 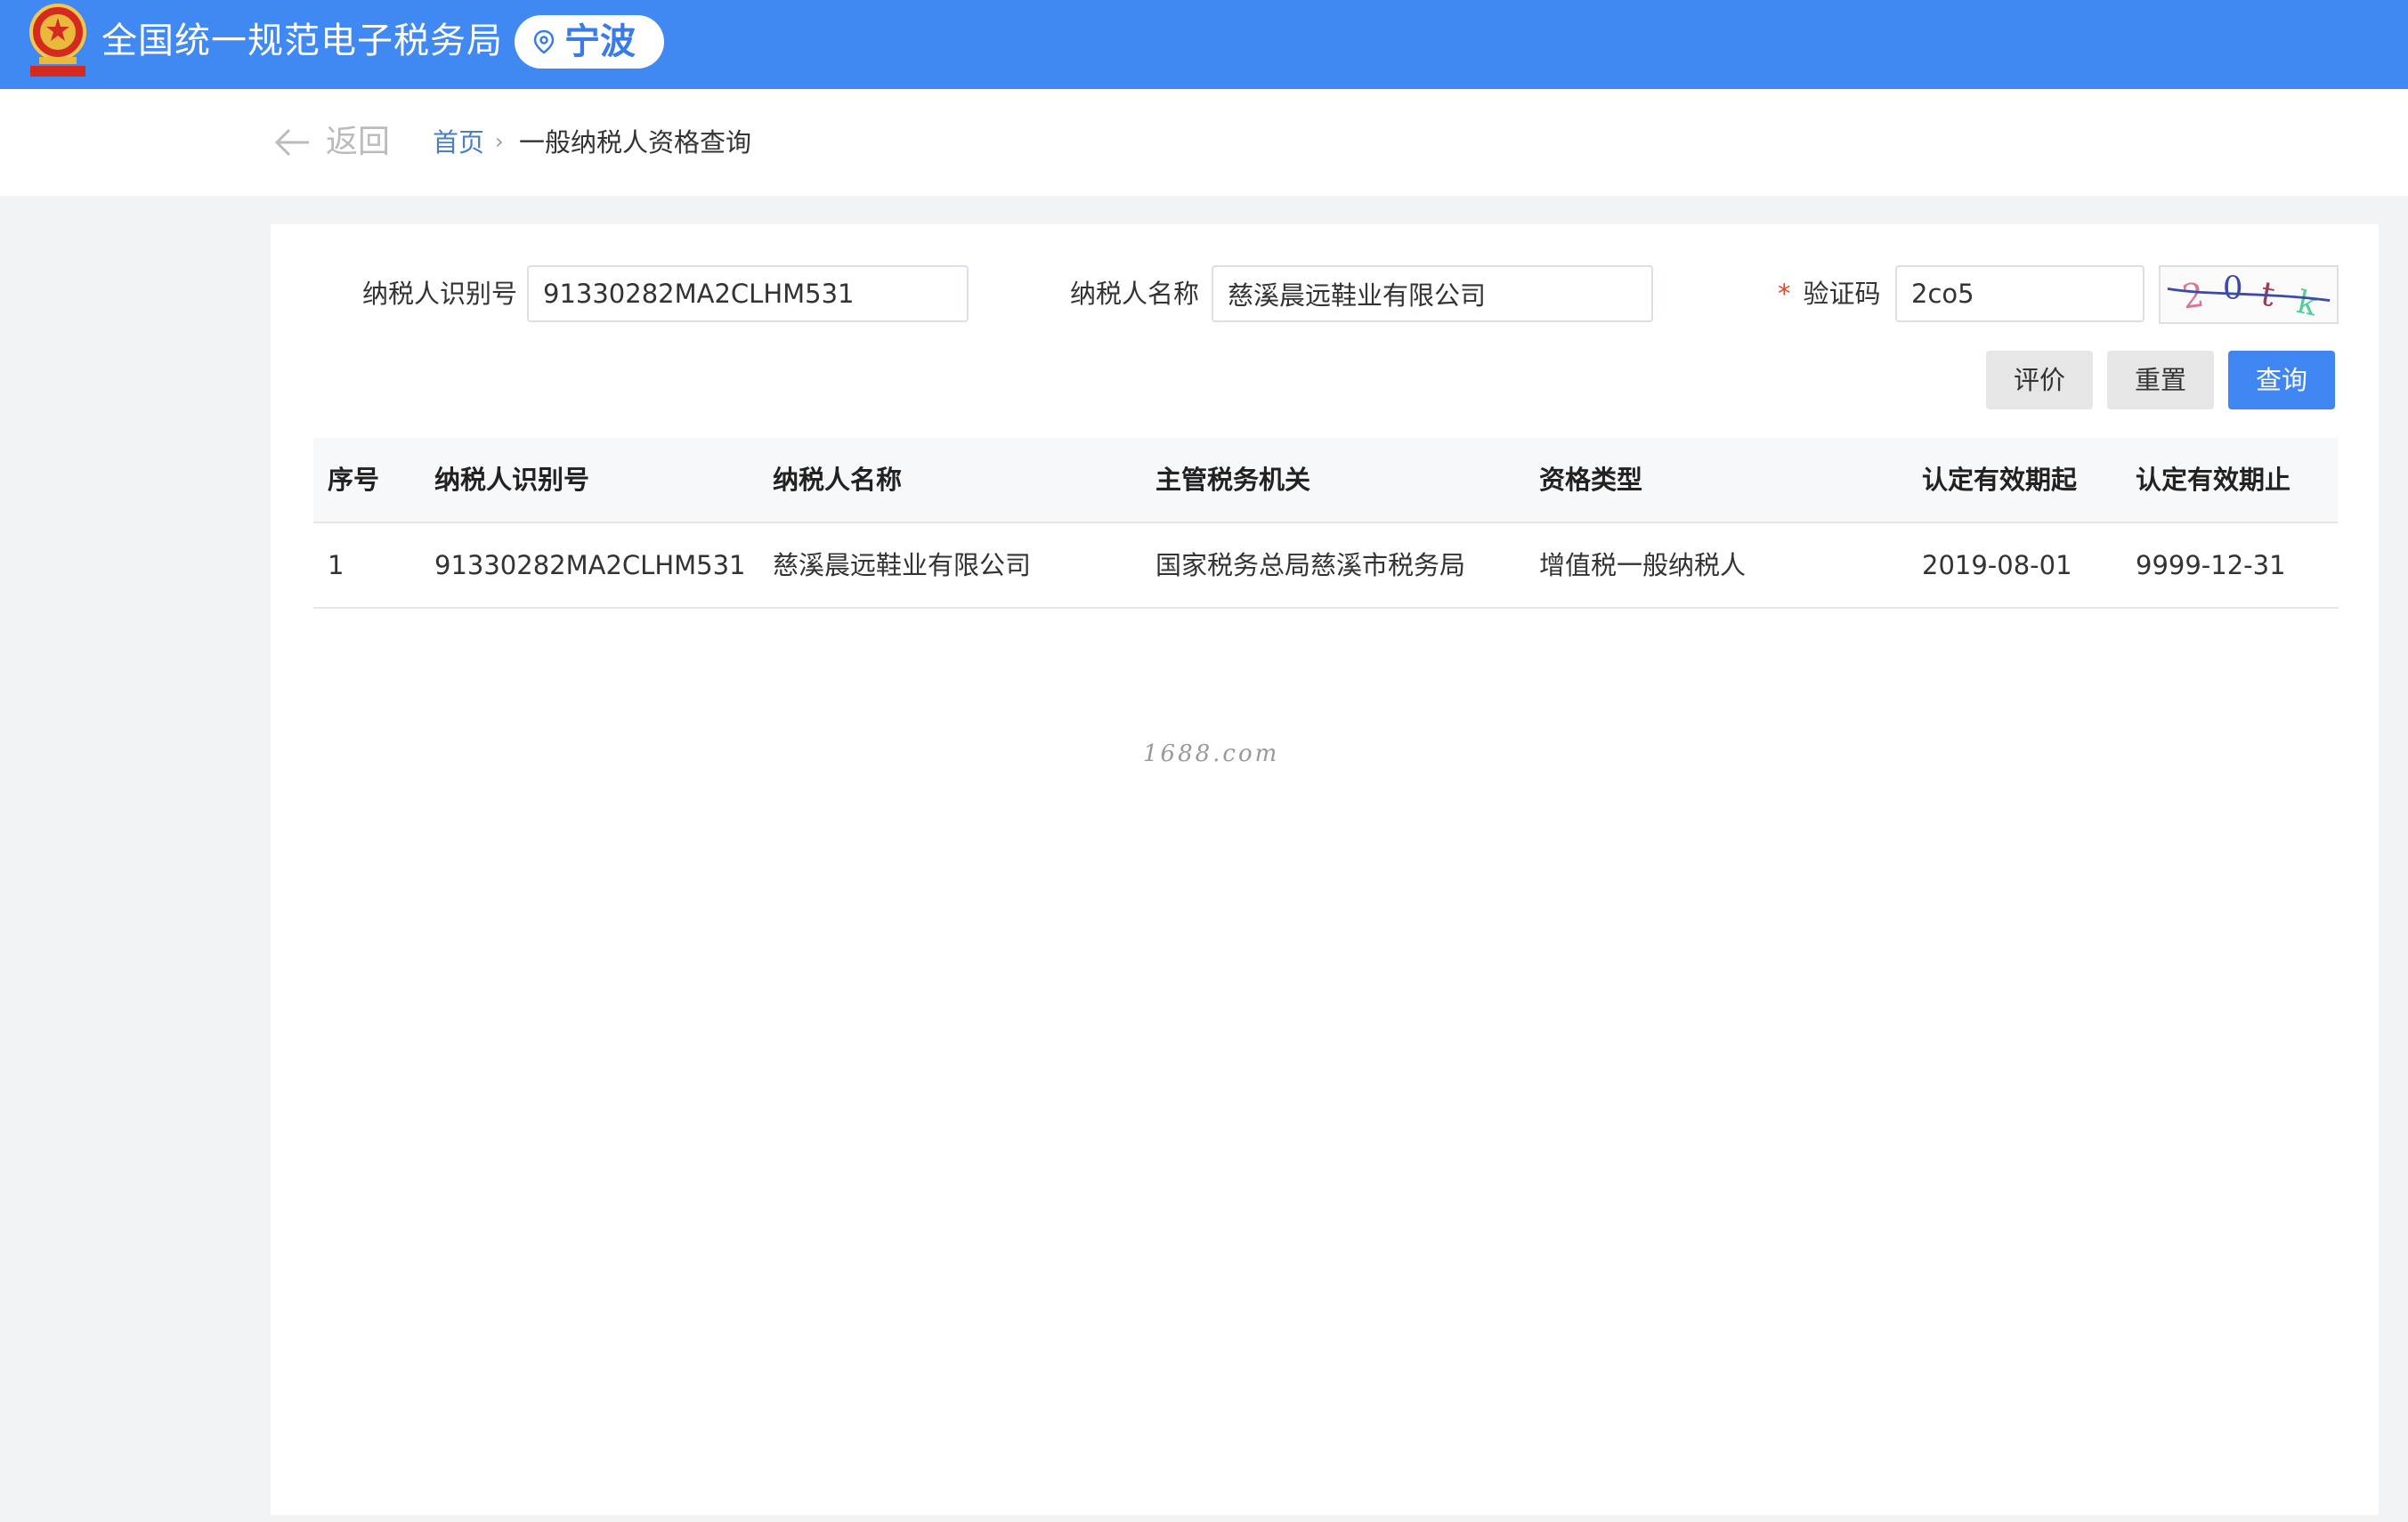 What do you see at coordinates (2039, 380) in the screenshot?
I see `evaluate-button: 评价` at bounding box center [2039, 380].